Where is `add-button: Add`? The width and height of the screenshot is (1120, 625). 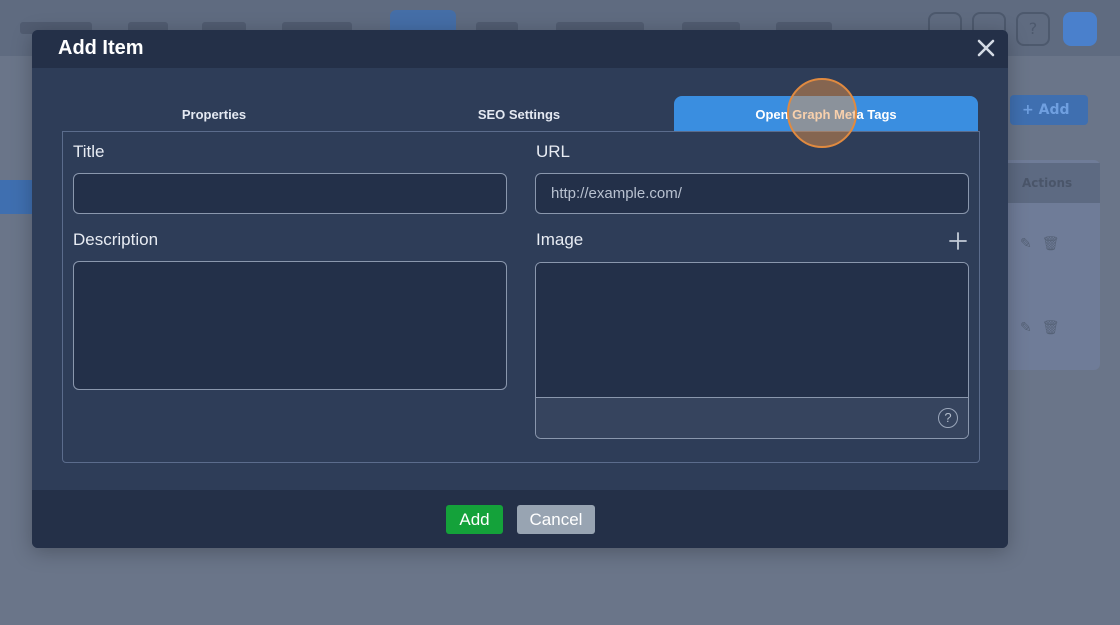
add-button: Add is located at coordinates (474, 519).